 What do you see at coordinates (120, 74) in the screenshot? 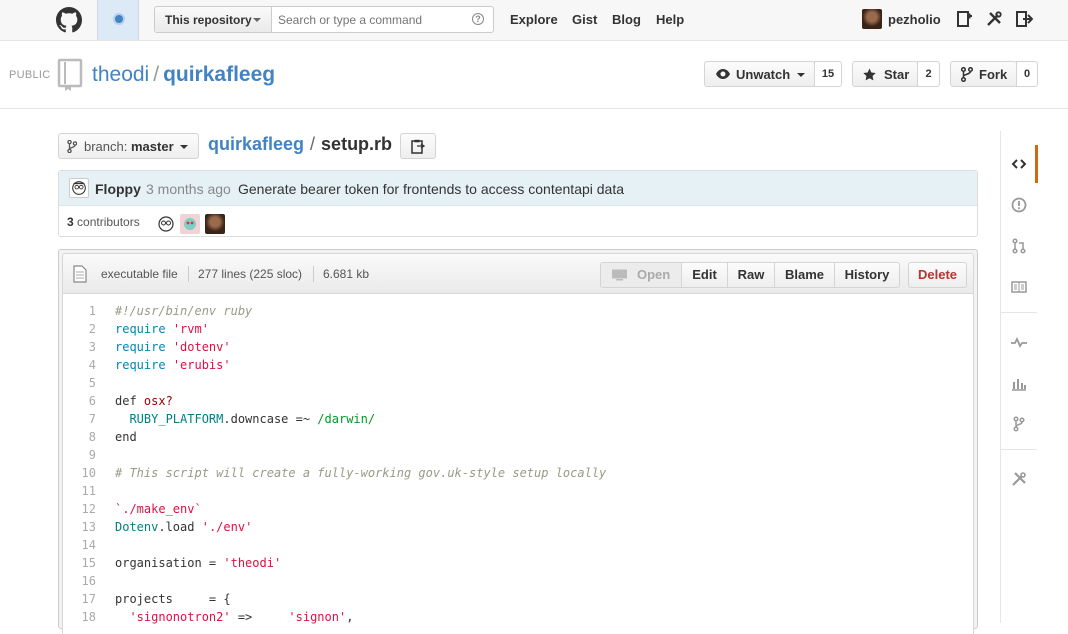
I see `repo-owner-link: theodi` at bounding box center [120, 74].